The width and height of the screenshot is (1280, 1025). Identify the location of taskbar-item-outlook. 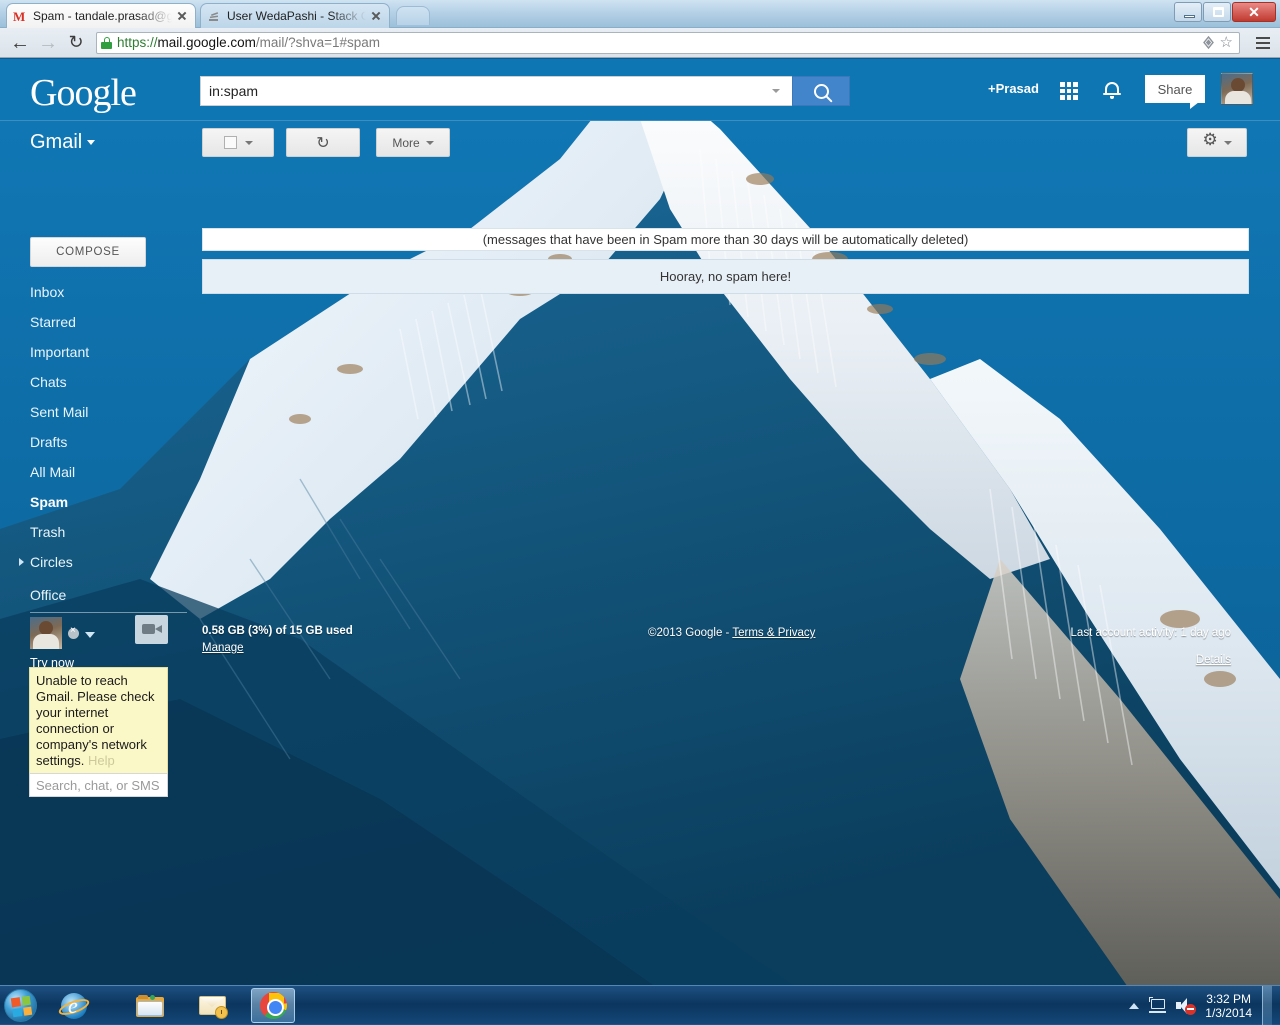
(212, 1005).